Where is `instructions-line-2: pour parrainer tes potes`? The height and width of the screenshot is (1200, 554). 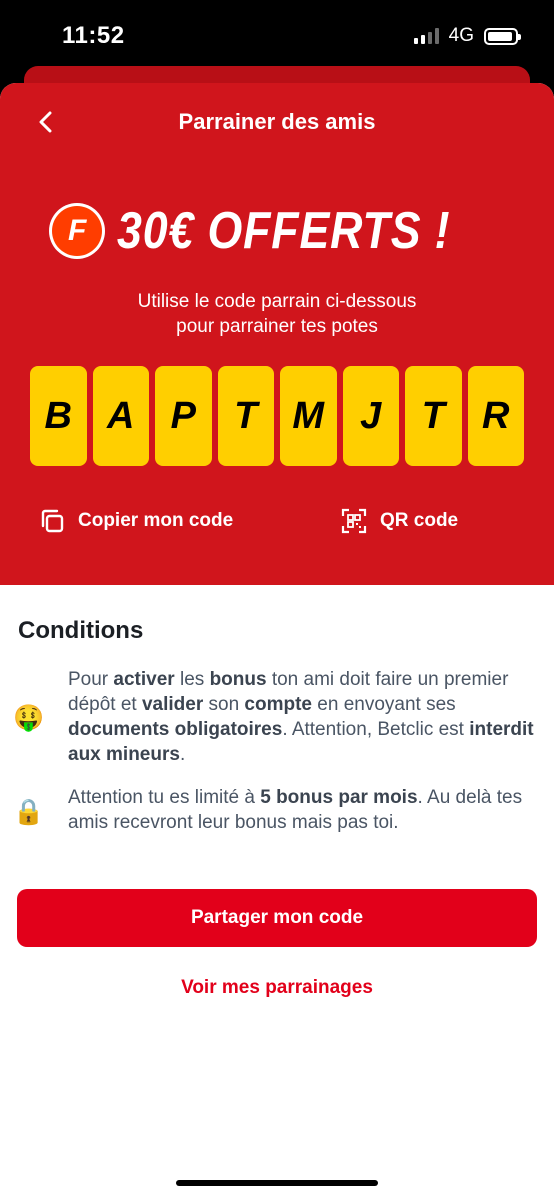 instructions-line-2: pour parrainer tes potes is located at coordinates (277, 326).